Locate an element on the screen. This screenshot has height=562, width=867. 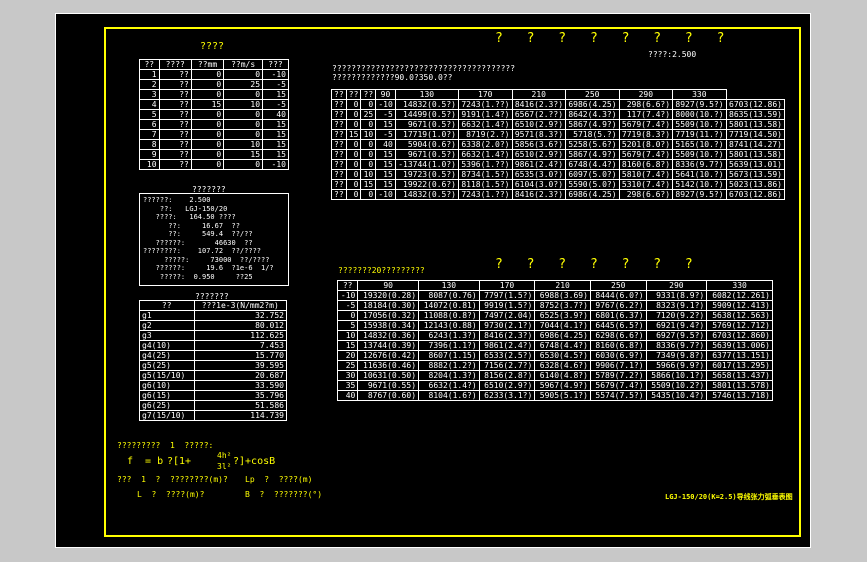
table-row: 9?? 0 15 15 is located at coordinates (214, 154).